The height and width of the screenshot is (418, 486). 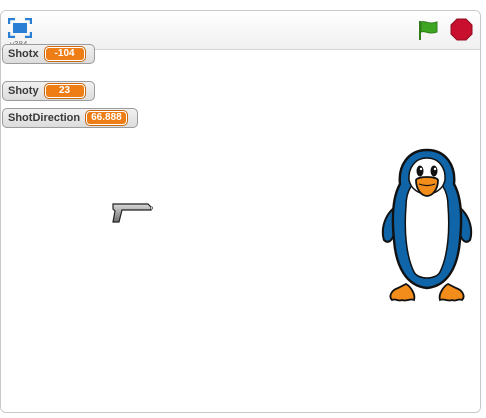 What do you see at coordinates (461, 29) in the screenshot?
I see `stop-sign-icon` at bounding box center [461, 29].